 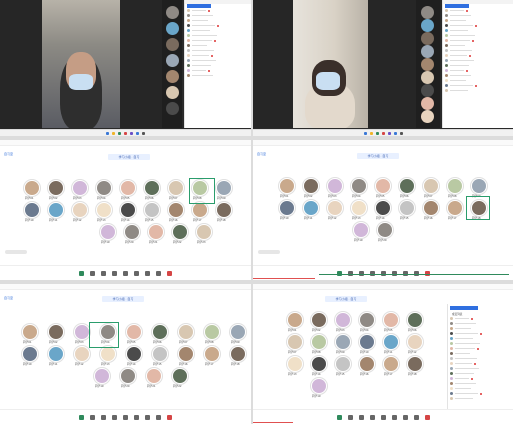 What do you see at coordinates (16, 252) in the screenshot?
I see `status-pill` at bounding box center [16, 252].